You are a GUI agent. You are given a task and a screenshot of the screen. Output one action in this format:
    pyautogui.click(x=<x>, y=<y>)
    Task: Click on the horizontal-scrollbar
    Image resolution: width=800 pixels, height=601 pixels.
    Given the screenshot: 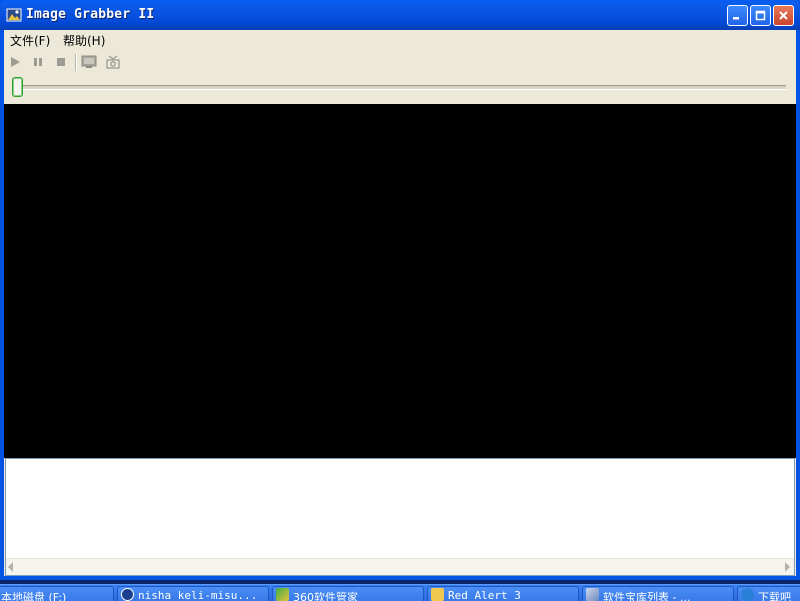 What is the action you would take?
    pyautogui.click(x=400, y=566)
    